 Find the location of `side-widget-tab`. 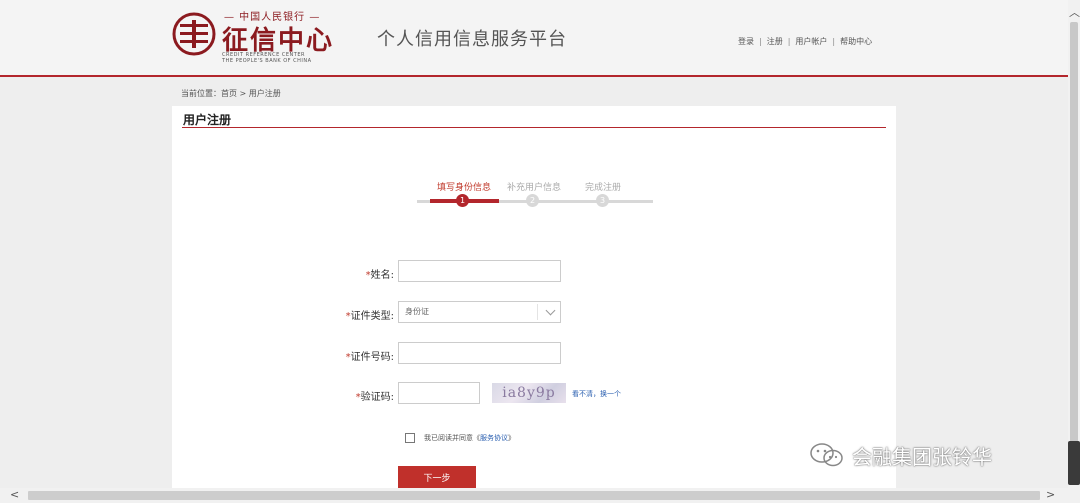

side-widget-tab is located at coordinates (1074, 463).